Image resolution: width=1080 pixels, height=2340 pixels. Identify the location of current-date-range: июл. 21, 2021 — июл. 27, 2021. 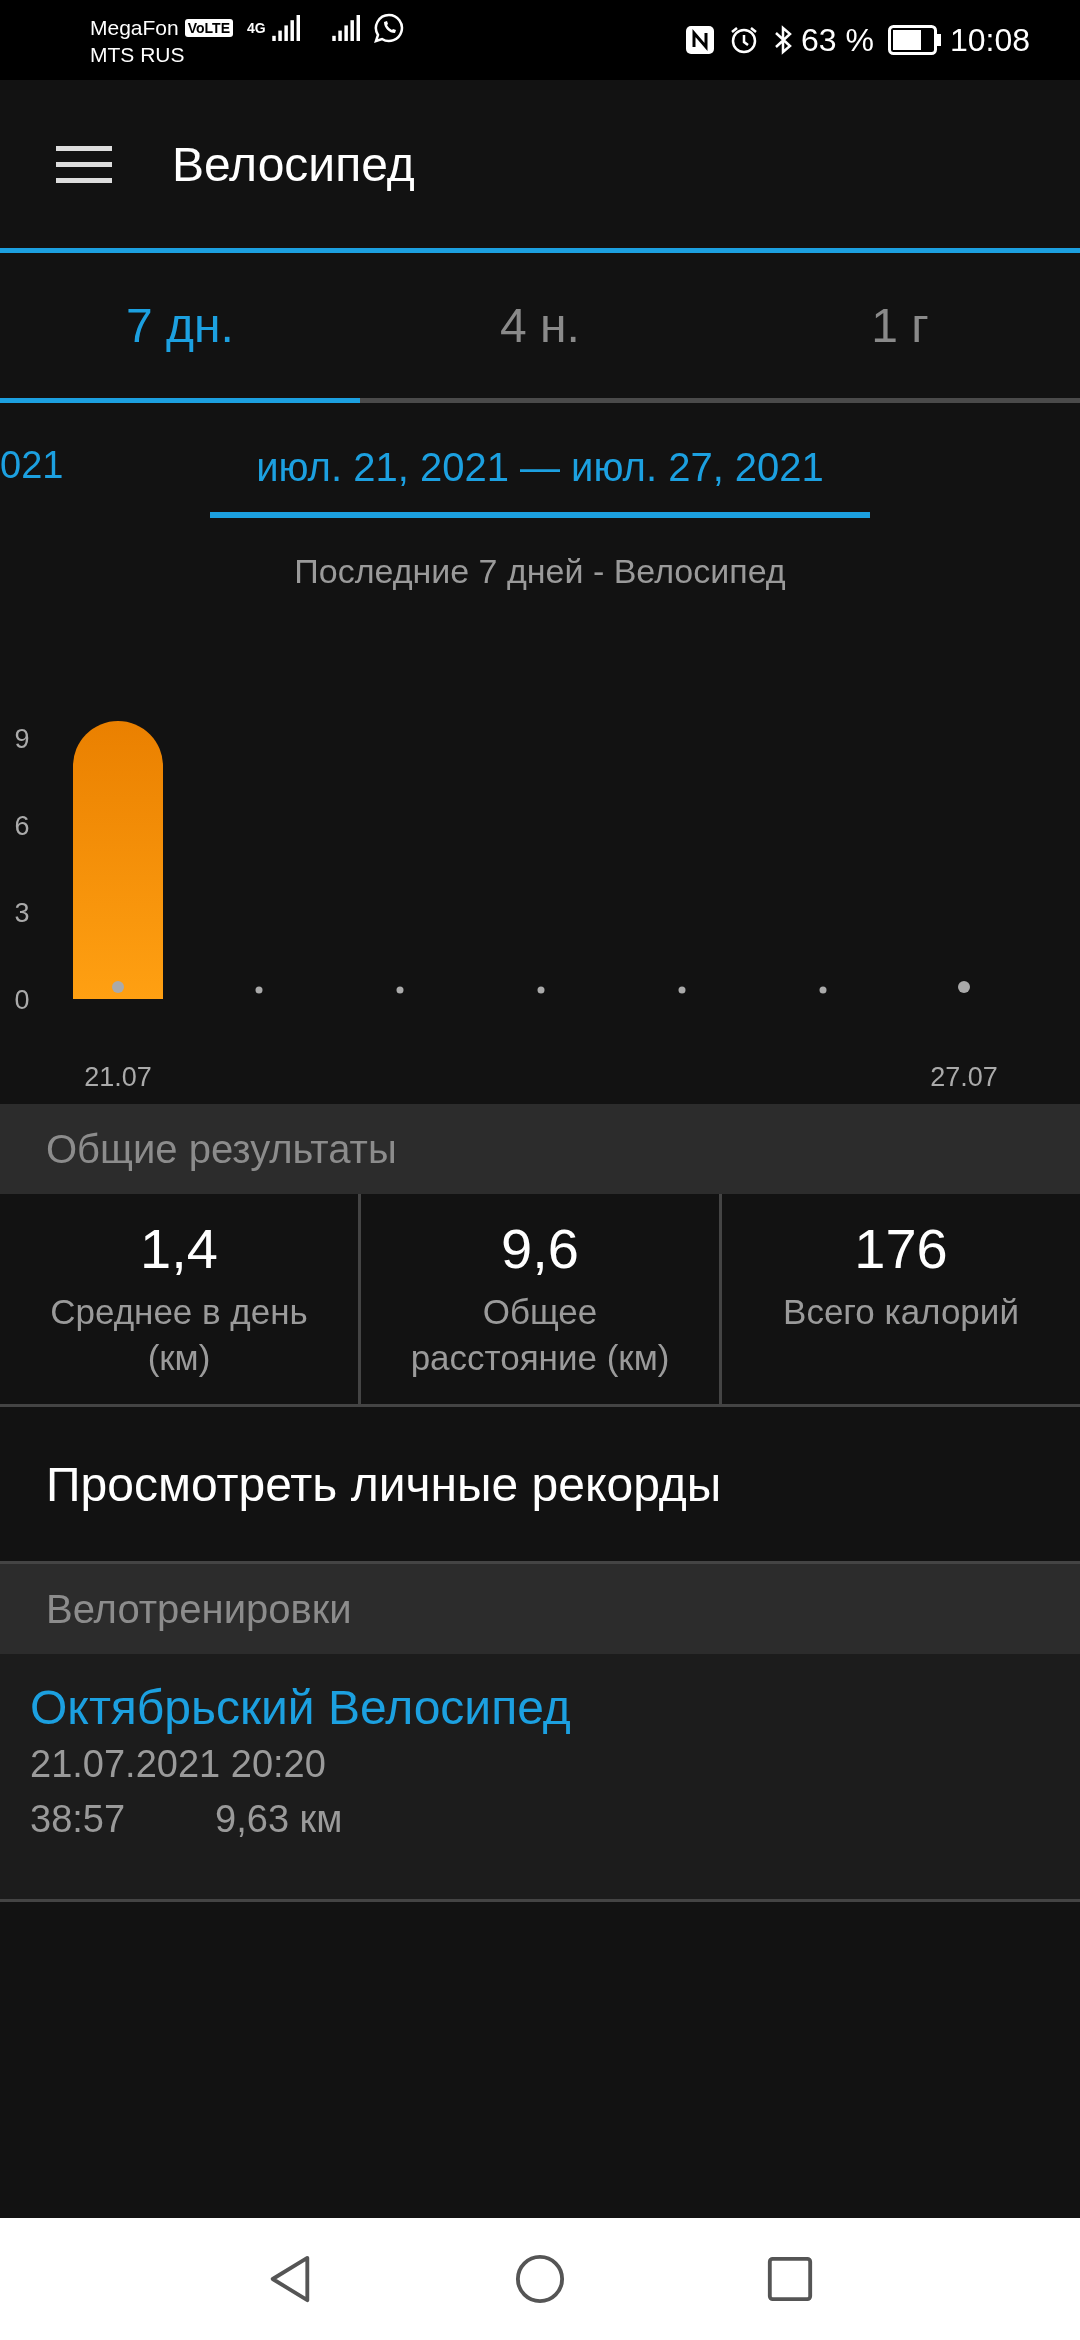
(540, 470).